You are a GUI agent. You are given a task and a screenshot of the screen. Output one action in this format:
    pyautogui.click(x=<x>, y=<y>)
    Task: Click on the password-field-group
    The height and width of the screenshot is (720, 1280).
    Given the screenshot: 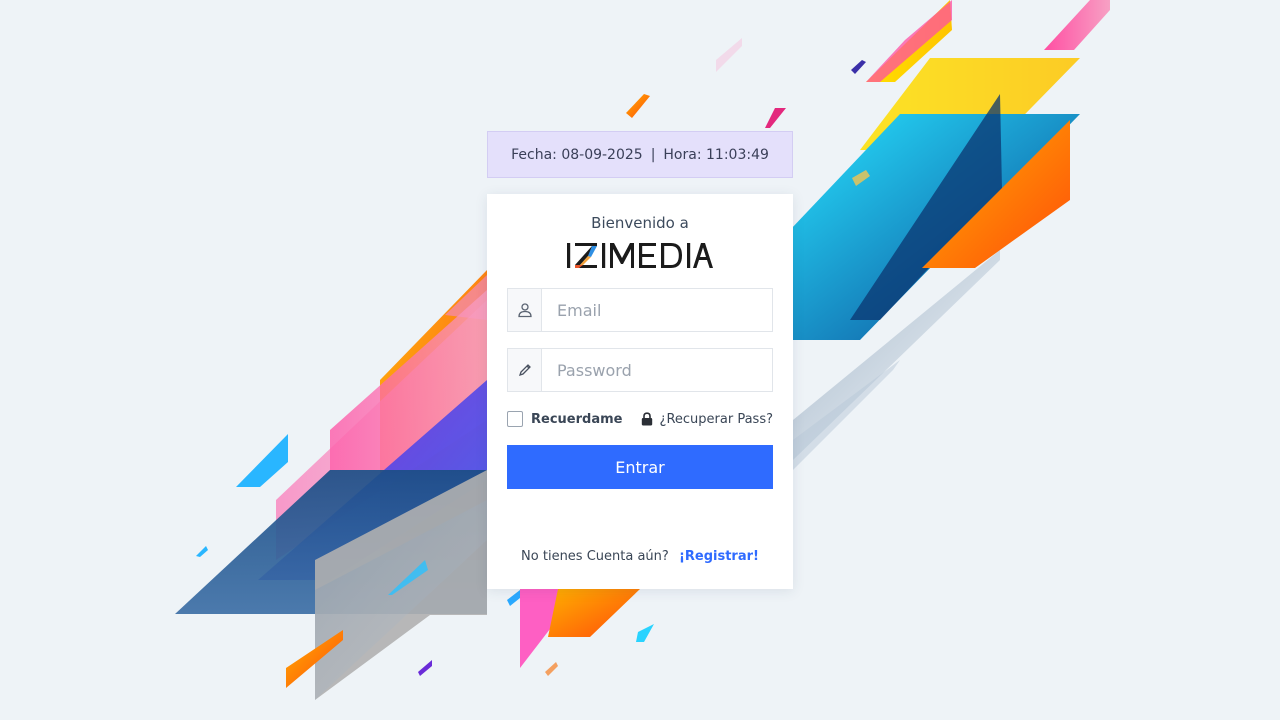 What is the action you would take?
    pyautogui.click(x=640, y=370)
    